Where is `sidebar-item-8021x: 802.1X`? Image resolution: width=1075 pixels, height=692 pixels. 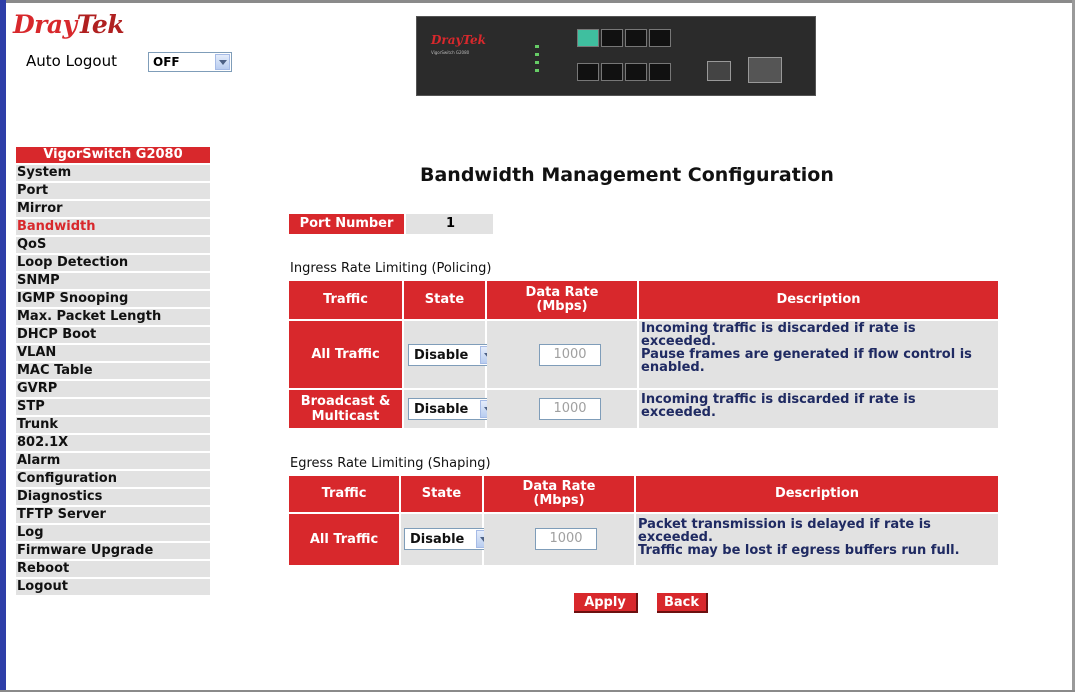 sidebar-item-8021x: 802.1X is located at coordinates (113, 443).